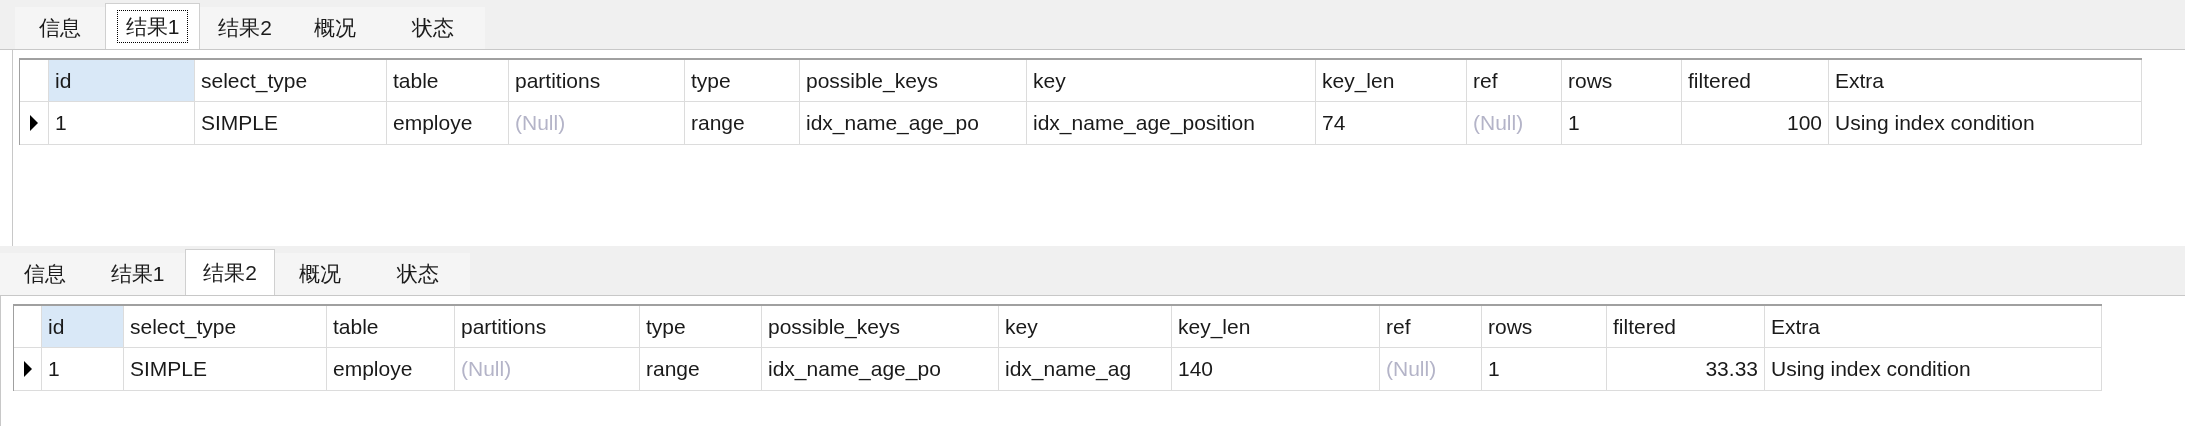 The height and width of the screenshot is (426, 2185). What do you see at coordinates (1144, 123) in the screenshot?
I see `table-cell-text: idx_name_age_position` at bounding box center [1144, 123].